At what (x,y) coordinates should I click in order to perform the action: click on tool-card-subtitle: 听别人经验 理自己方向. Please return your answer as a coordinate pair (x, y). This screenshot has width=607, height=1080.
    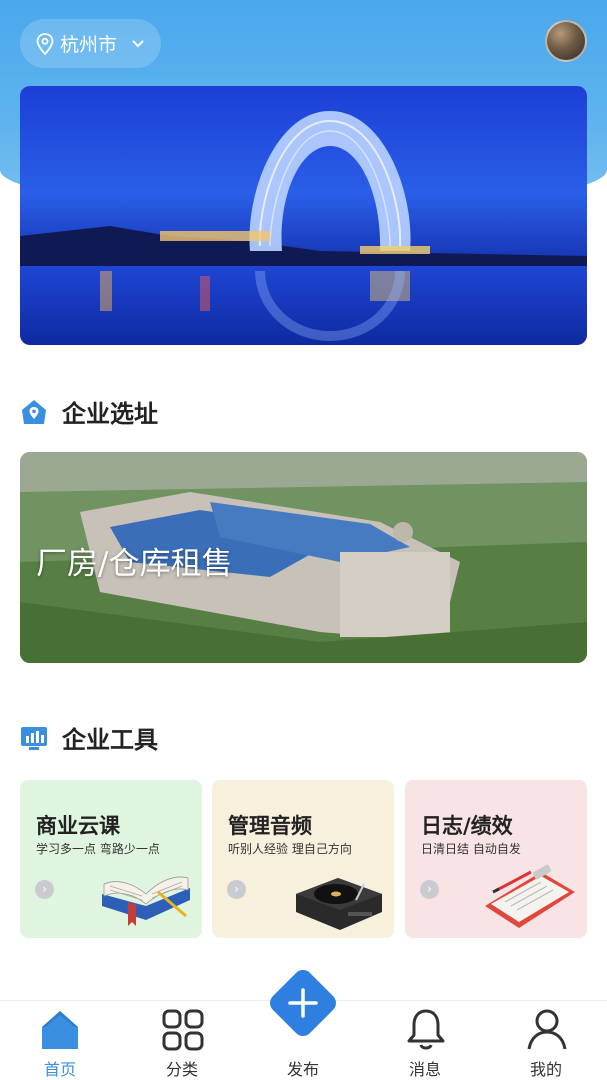
    Looking at the image, I should click on (290, 849).